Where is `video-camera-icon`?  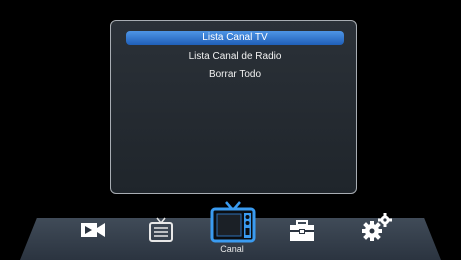
video-camera-icon is located at coordinates (93, 230).